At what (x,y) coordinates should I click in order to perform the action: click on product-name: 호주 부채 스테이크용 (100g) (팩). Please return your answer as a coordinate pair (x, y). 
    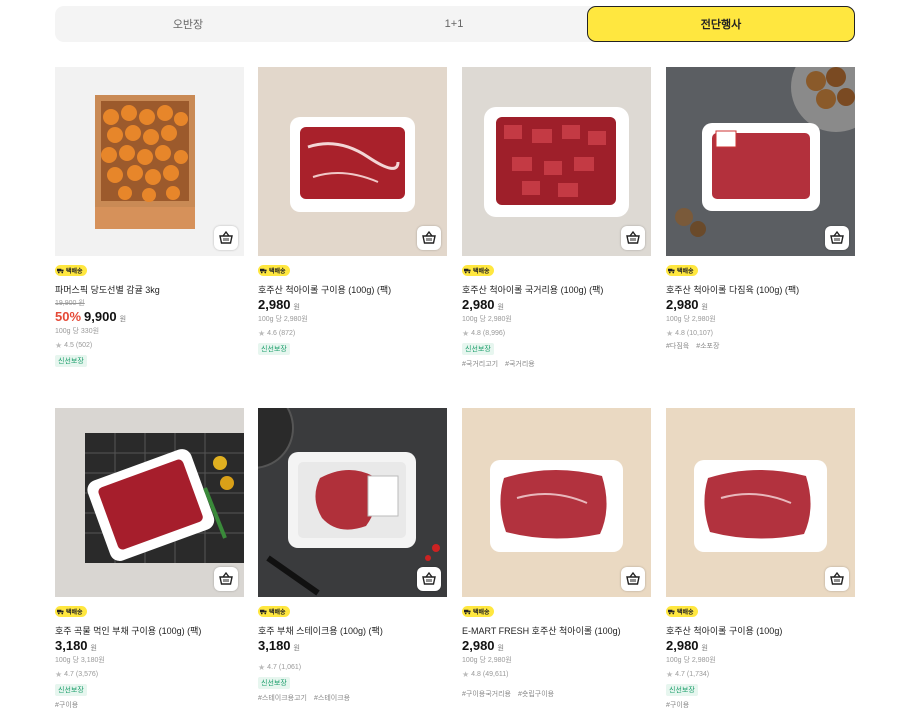
    Looking at the image, I should click on (352, 630).